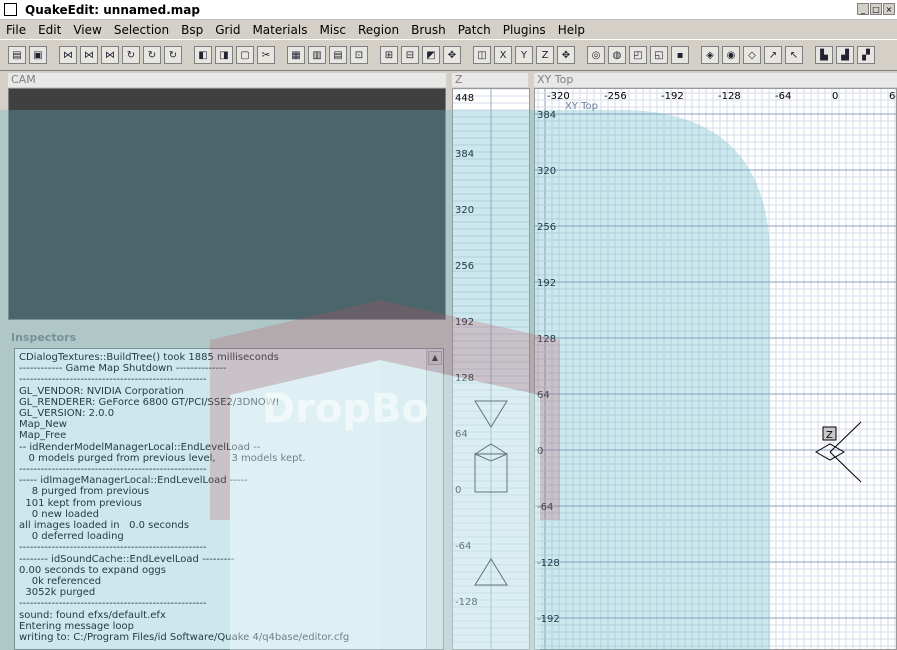  I want to click on curve-button: ◱, so click(659, 55).